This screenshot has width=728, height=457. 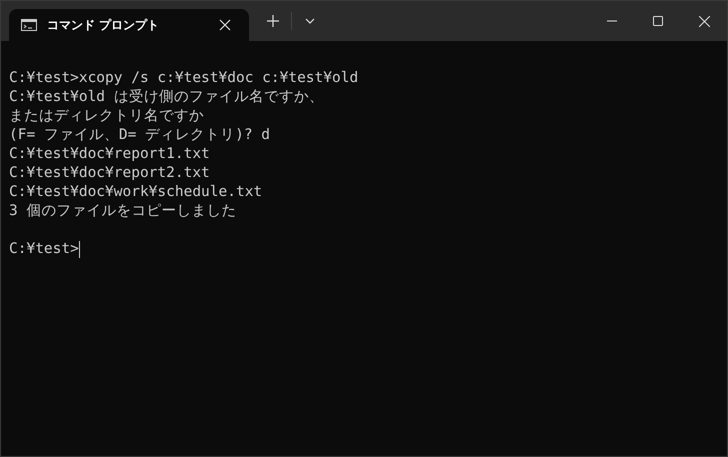 I want to click on terminal-line: C:¥test¥doc¥report2.txt, so click(x=109, y=173).